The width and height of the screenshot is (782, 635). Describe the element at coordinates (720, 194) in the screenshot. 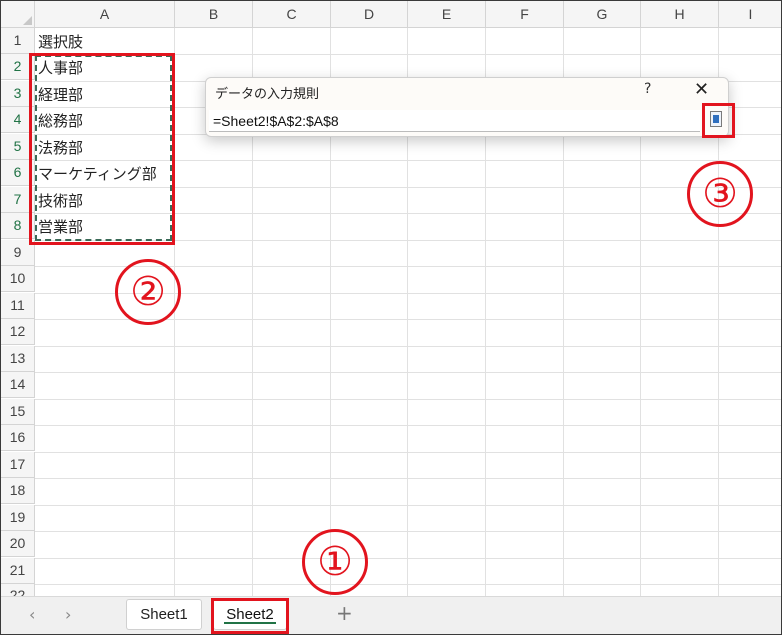

I see `annotation-number-3: ③` at that location.